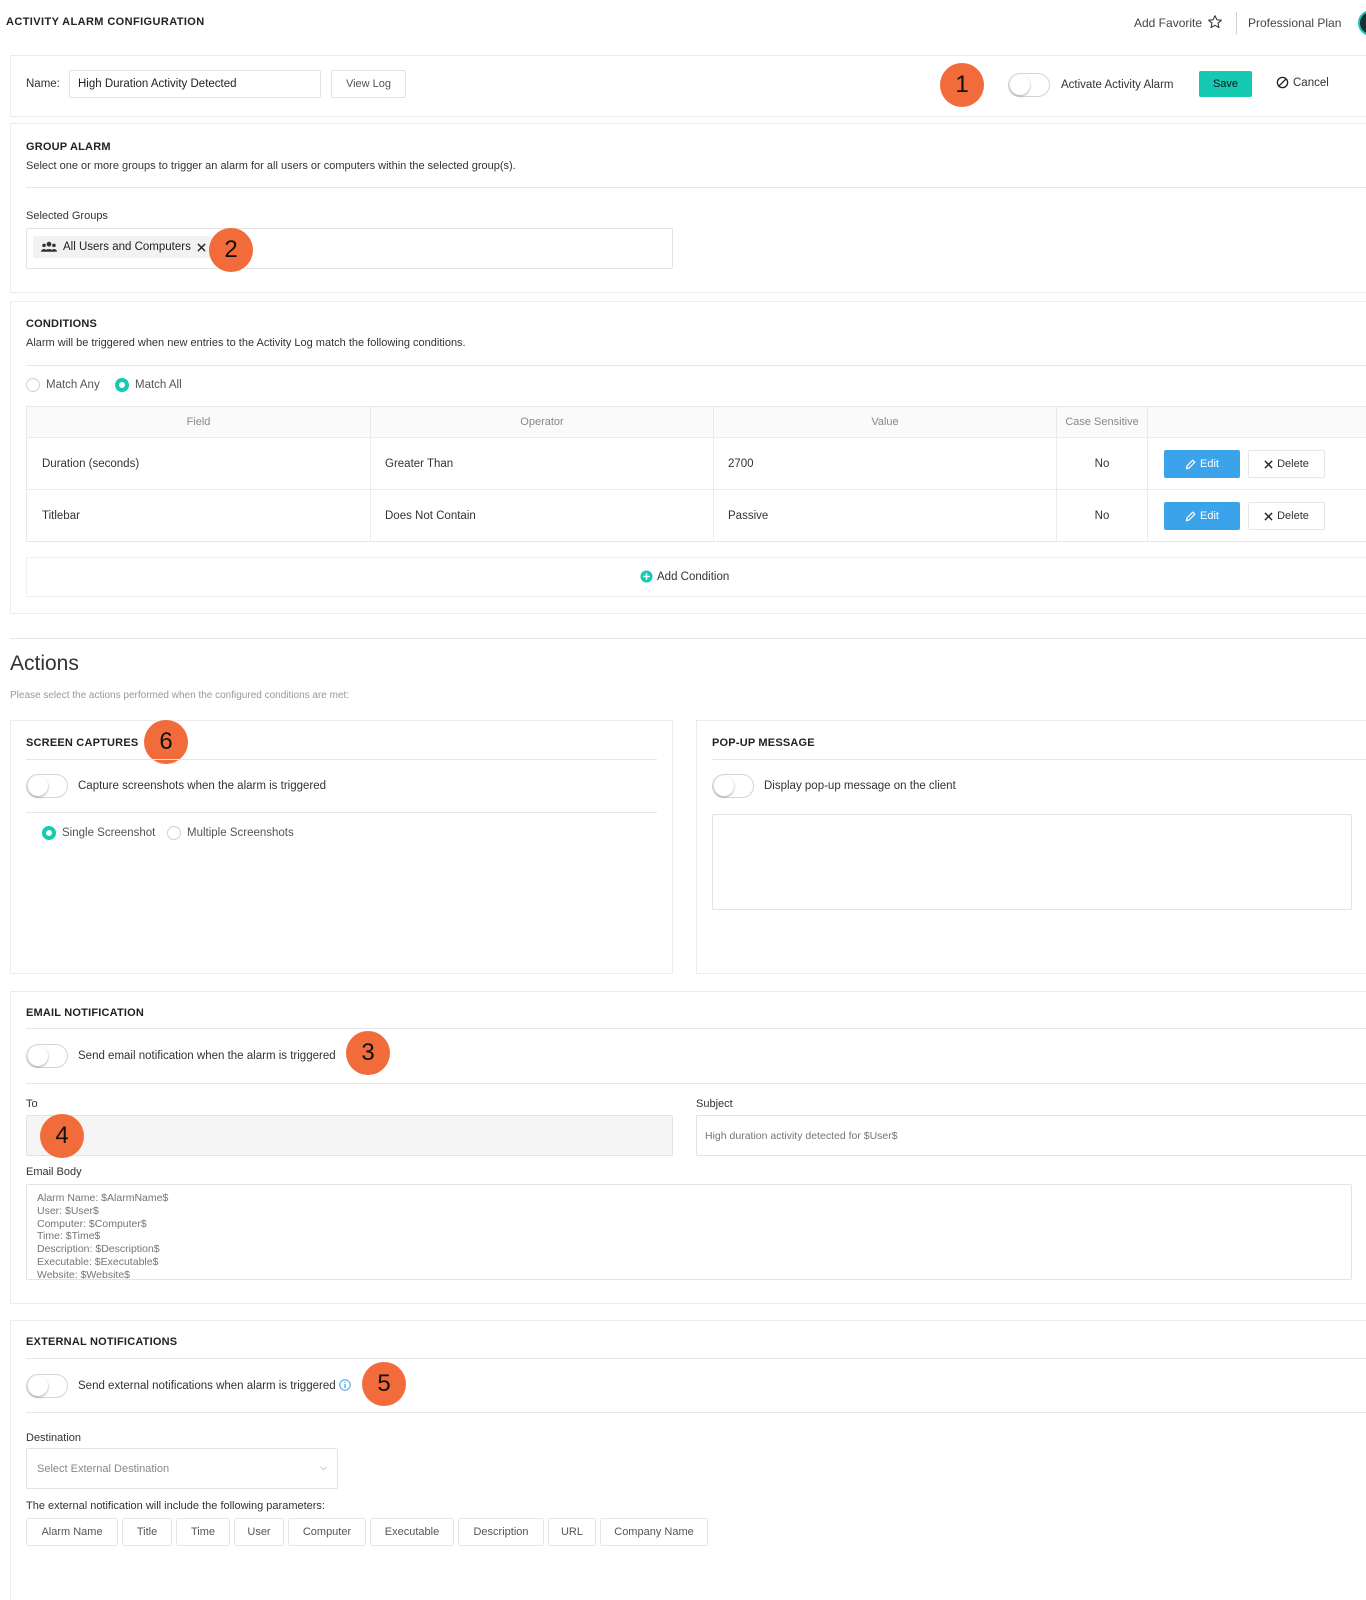 The height and width of the screenshot is (1600, 1366). What do you see at coordinates (231, 250) in the screenshot?
I see `marker-2: 2` at bounding box center [231, 250].